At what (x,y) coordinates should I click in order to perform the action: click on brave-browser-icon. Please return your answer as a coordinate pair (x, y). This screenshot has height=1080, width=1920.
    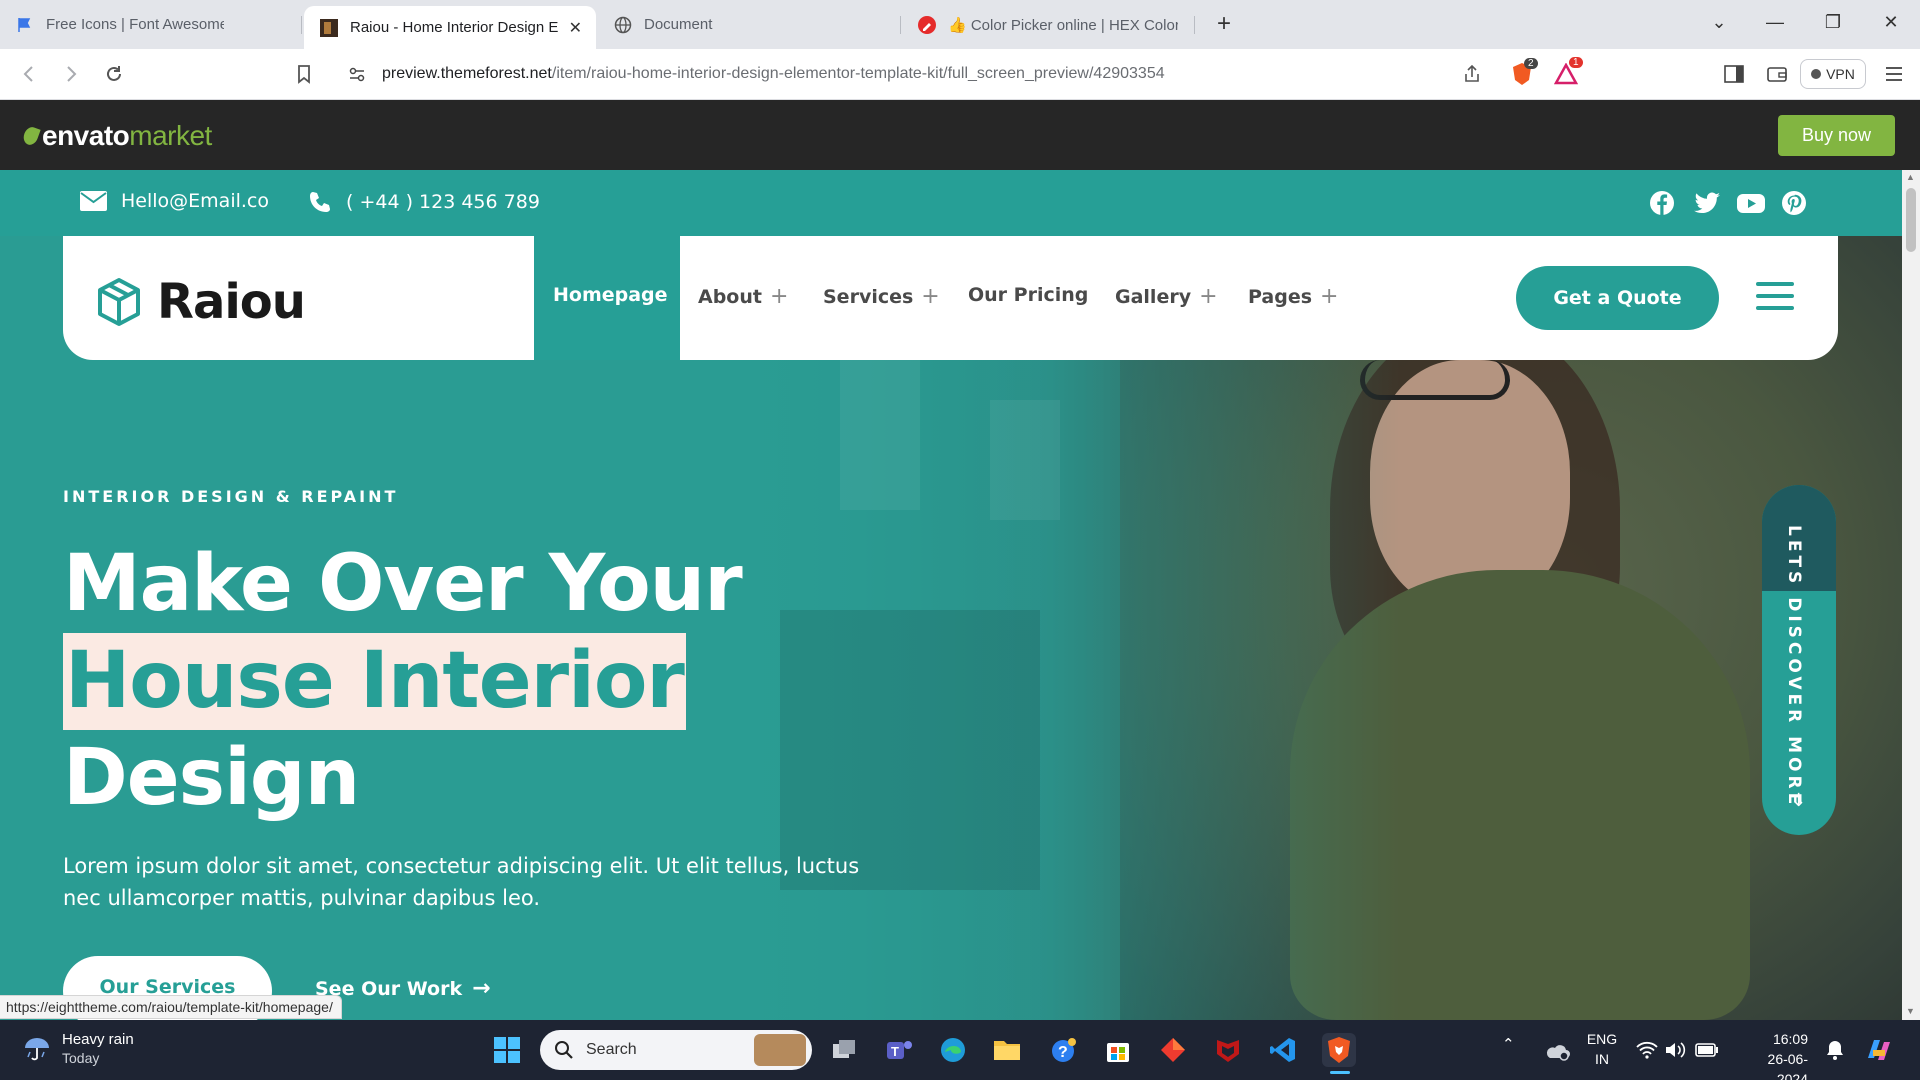
    Looking at the image, I should click on (1339, 1053).